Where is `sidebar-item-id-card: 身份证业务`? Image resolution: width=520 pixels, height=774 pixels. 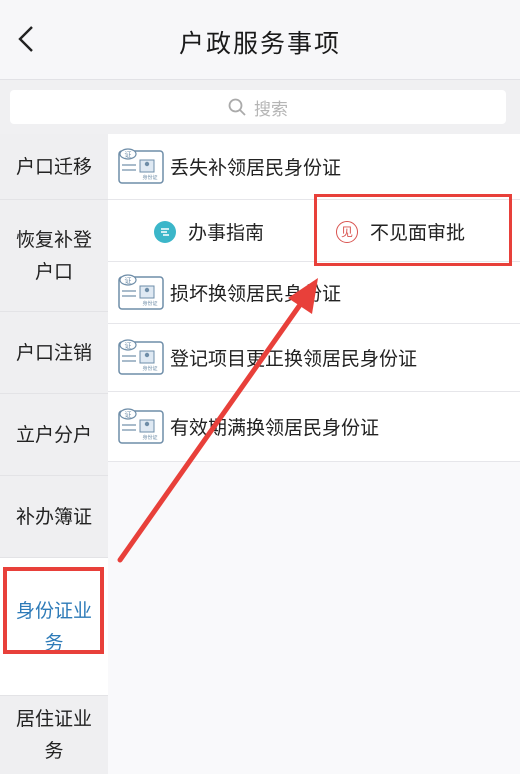 sidebar-item-id-card: 身份证业务 is located at coordinates (54, 627).